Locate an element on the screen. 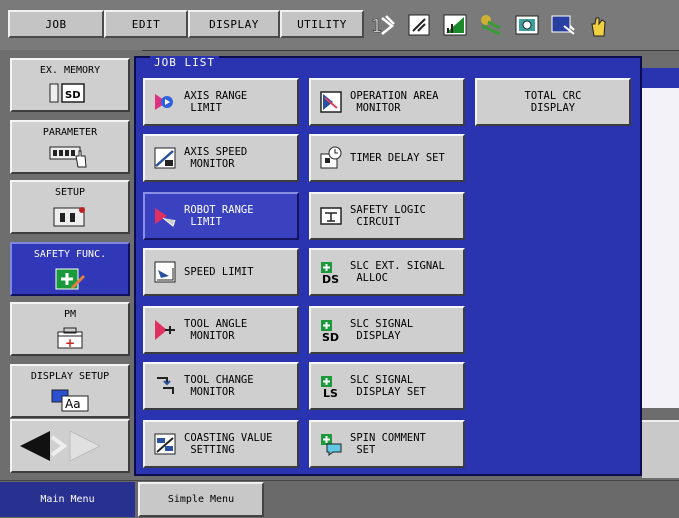 Image resolution: width=679 pixels, height=518 pixels. right-gray-strip is located at coordinates (660, 449).